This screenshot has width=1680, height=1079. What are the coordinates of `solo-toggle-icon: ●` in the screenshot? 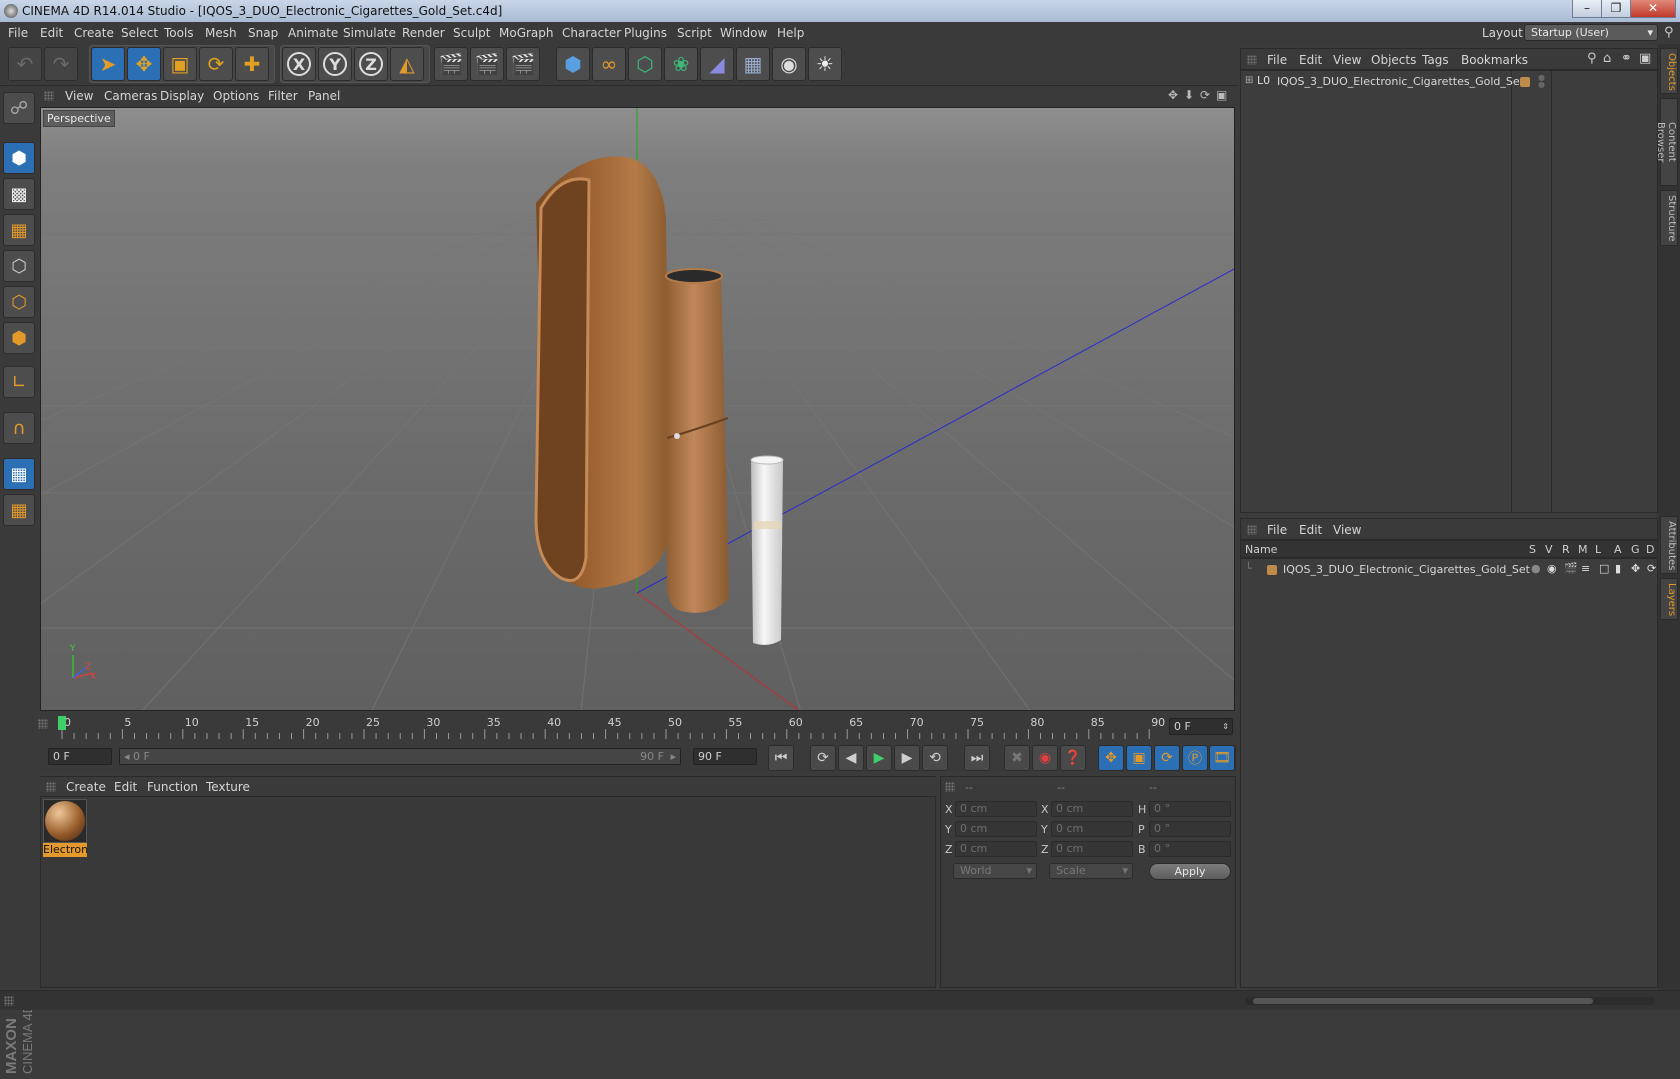 It's located at (1536, 568).